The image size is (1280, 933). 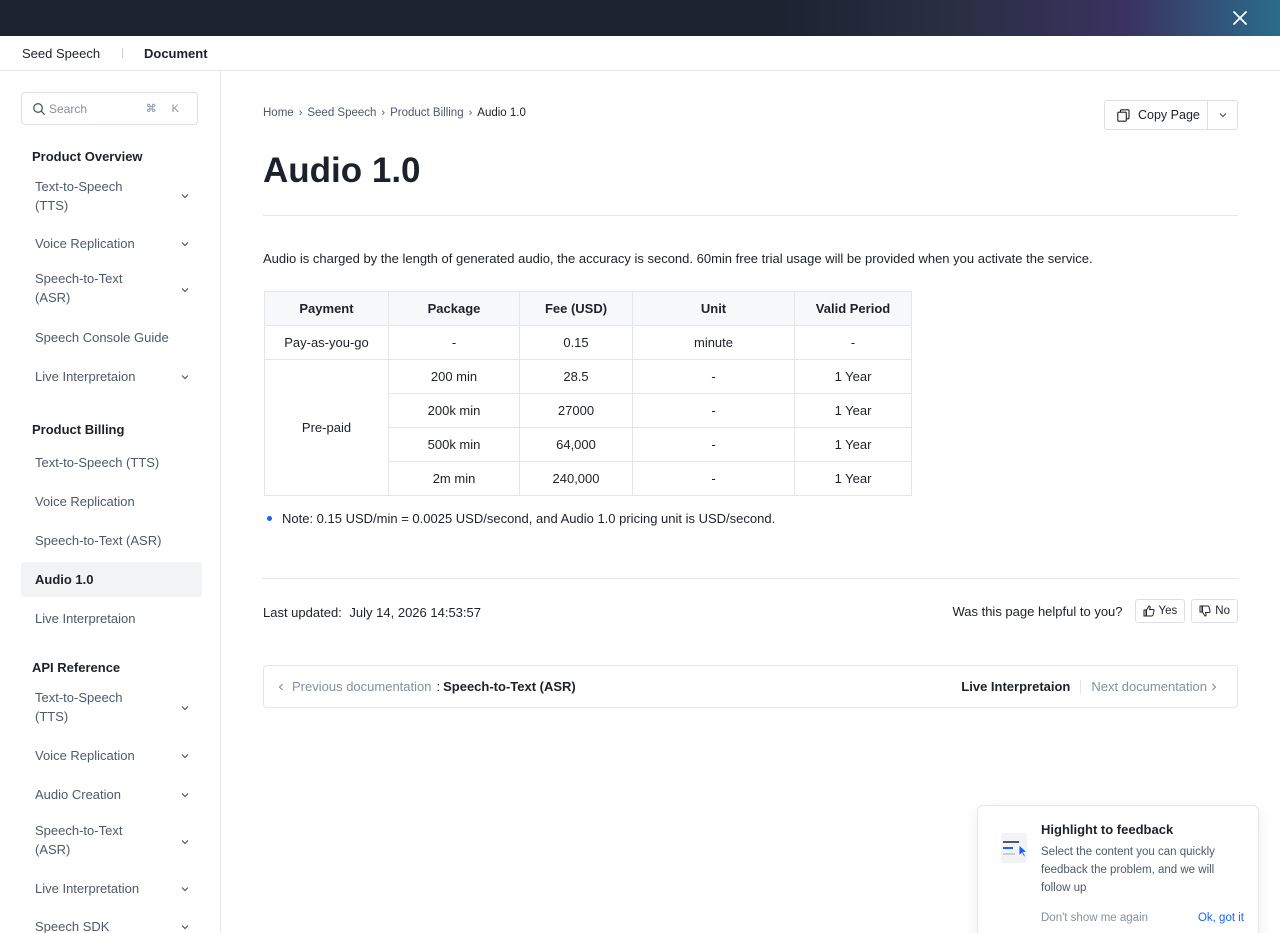 What do you see at coordinates (61, 53) in the screenshot?
I see `brand-link: Seed Speech` at bounding box center [61, 53].